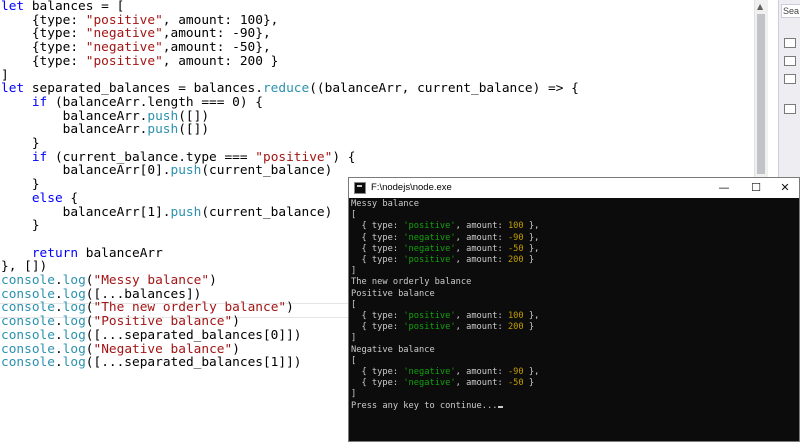 The height and width of the screenshot is (442, 800). What do you see at coordinates (761, 94) in the screenshot?
I see `editor-scrollbar-thumb` at bounding box center [761, 94].